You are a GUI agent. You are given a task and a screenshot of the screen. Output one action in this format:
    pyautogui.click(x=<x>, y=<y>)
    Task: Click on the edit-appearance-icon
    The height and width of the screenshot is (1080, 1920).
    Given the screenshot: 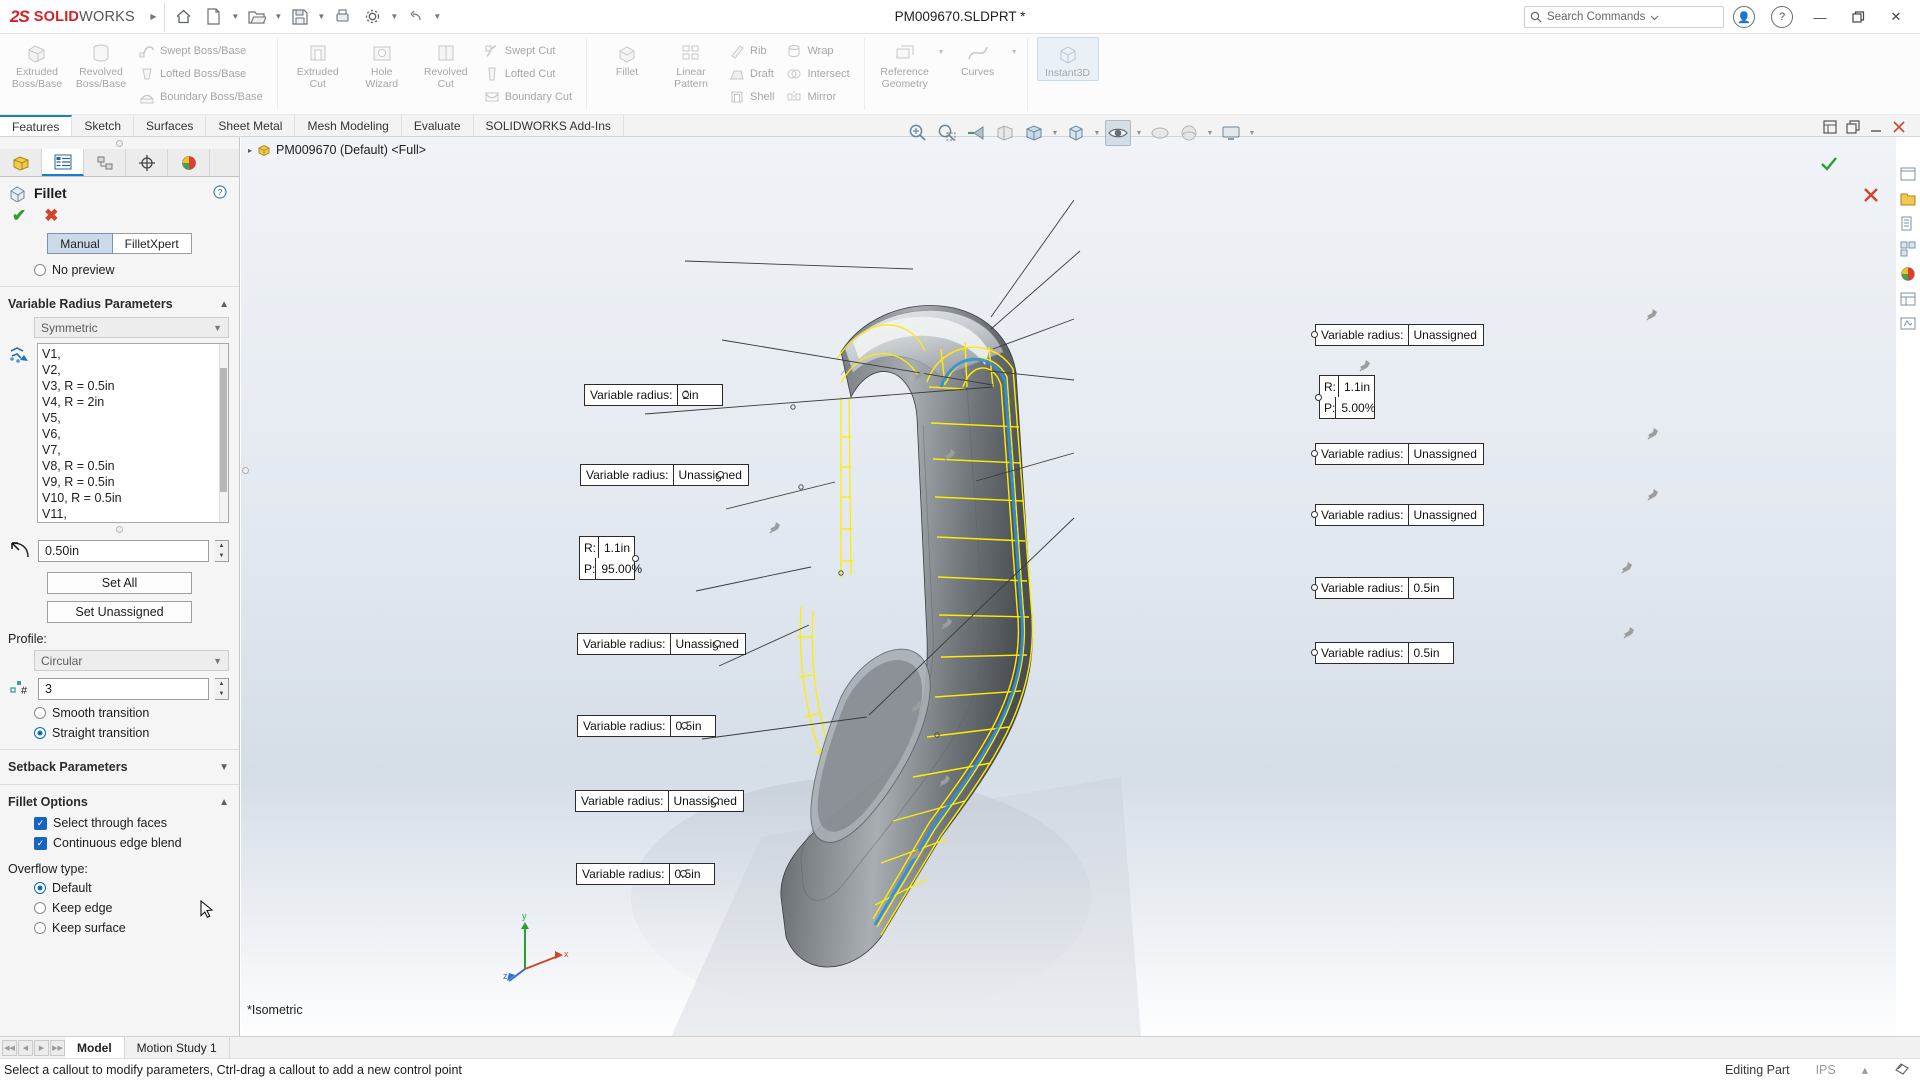 What is the action you would take?
    pyautogui.click(x=1160, y=133)
    